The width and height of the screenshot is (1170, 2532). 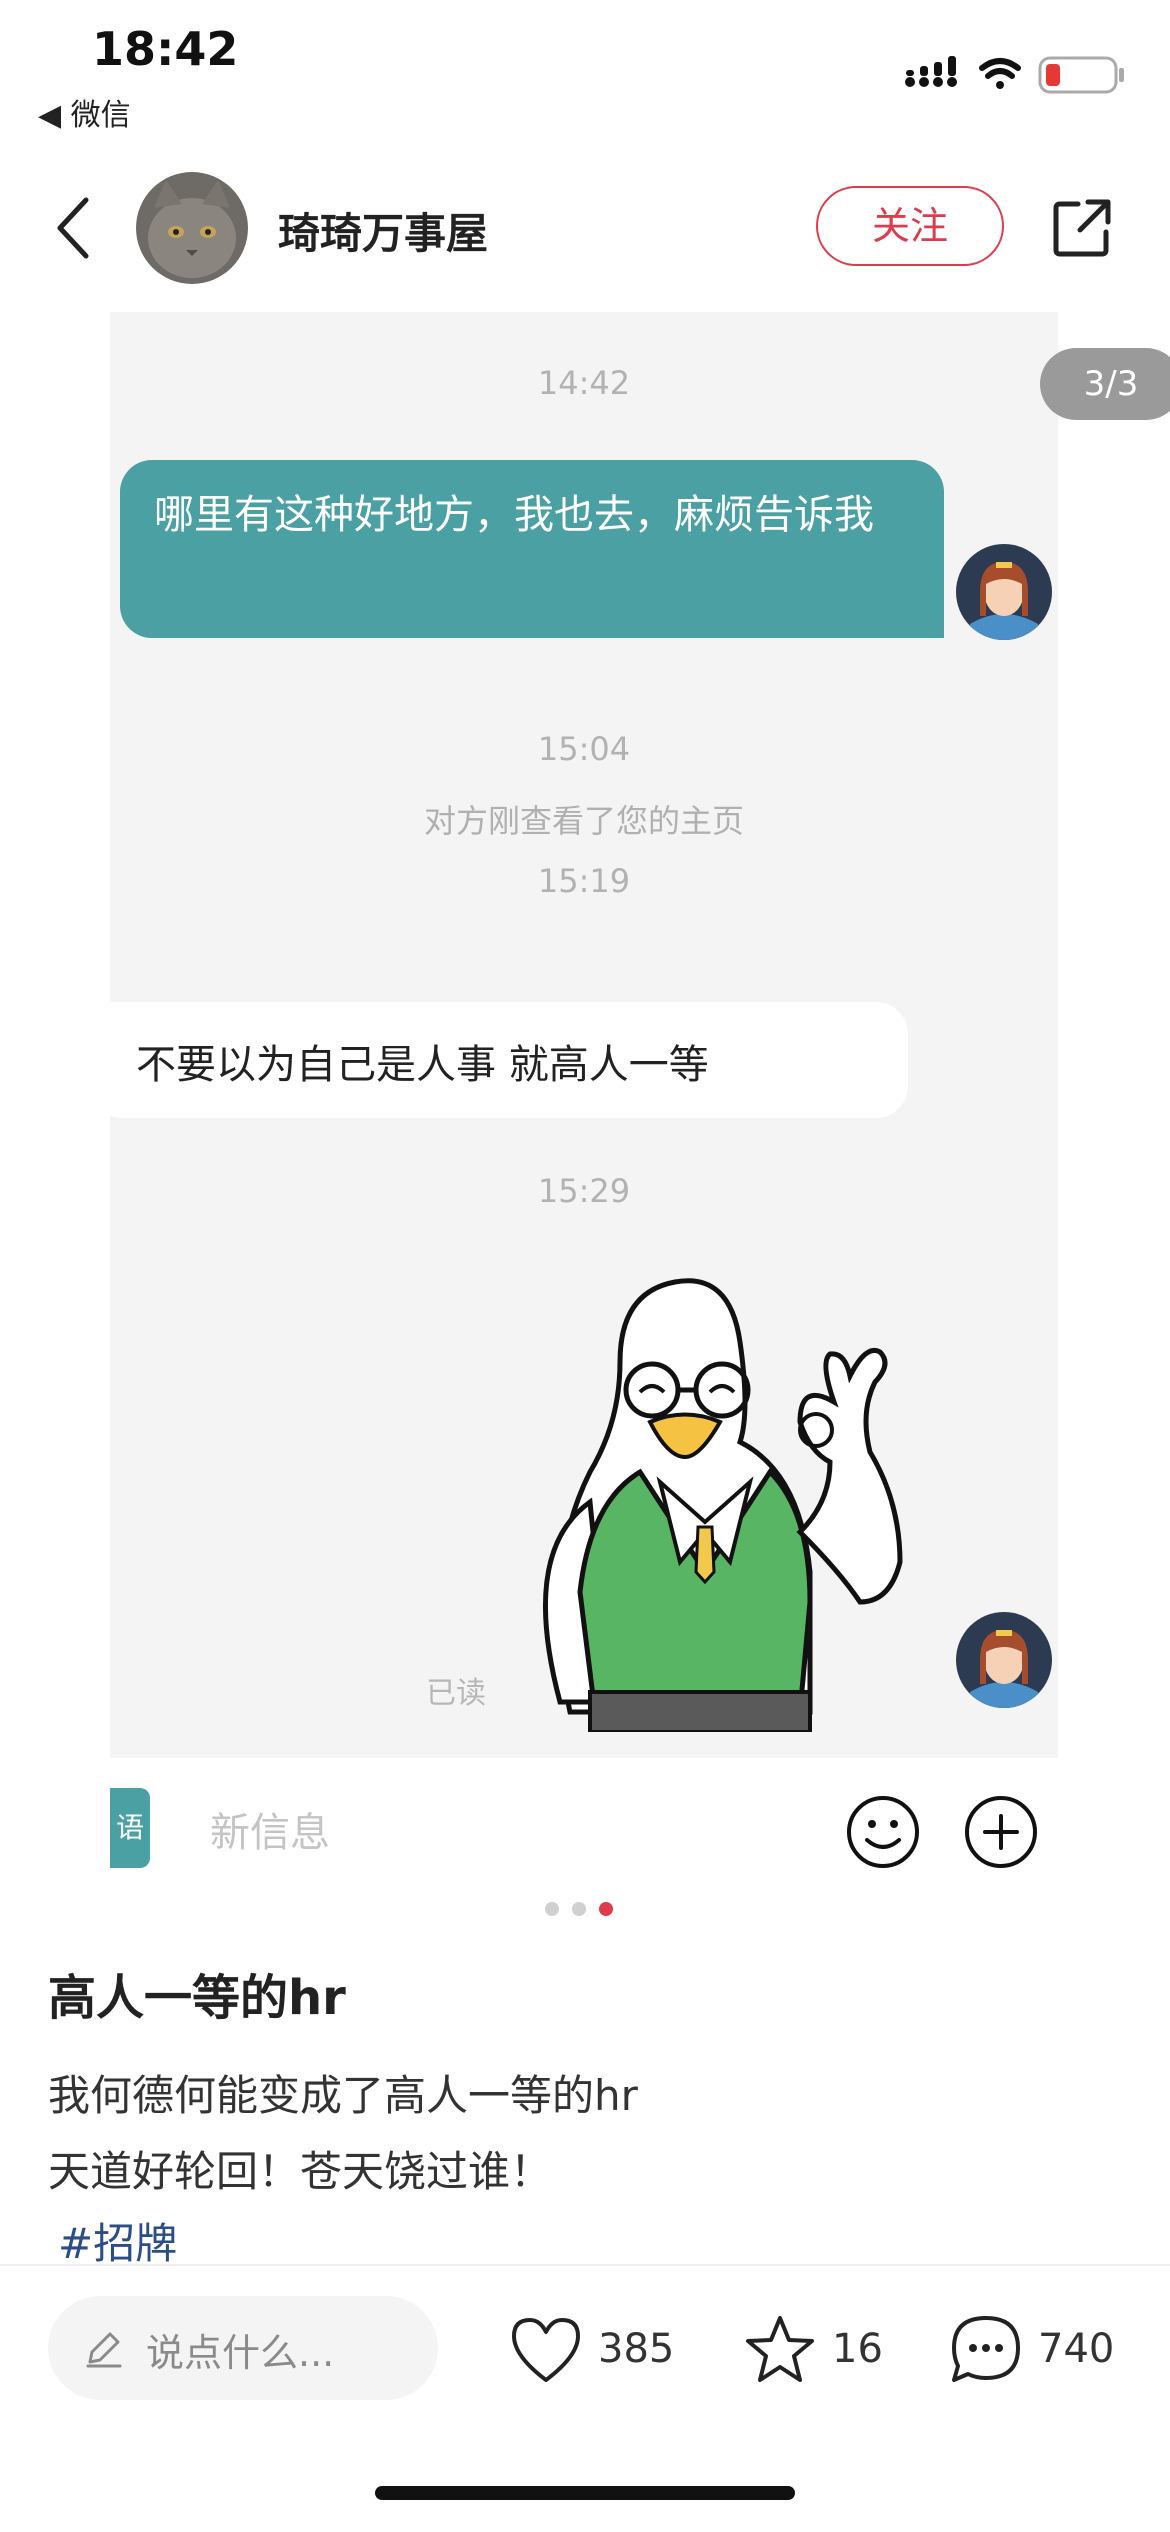 What do you see at coordinates (84, 112) in the screenshot?
I see `back-to-wechat-link: ◀ 微信` at bounding box center [84, 112].